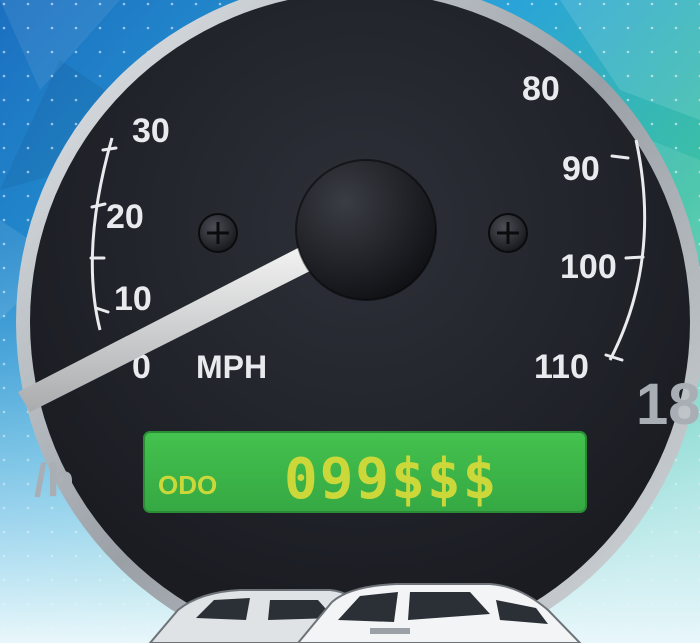 The height and width of the screenshot is (643, 700). What do you see at coordinates (54, 480) in the screenshot?
I see `partial-unit-label: /h` at bounding box center [54, 480].